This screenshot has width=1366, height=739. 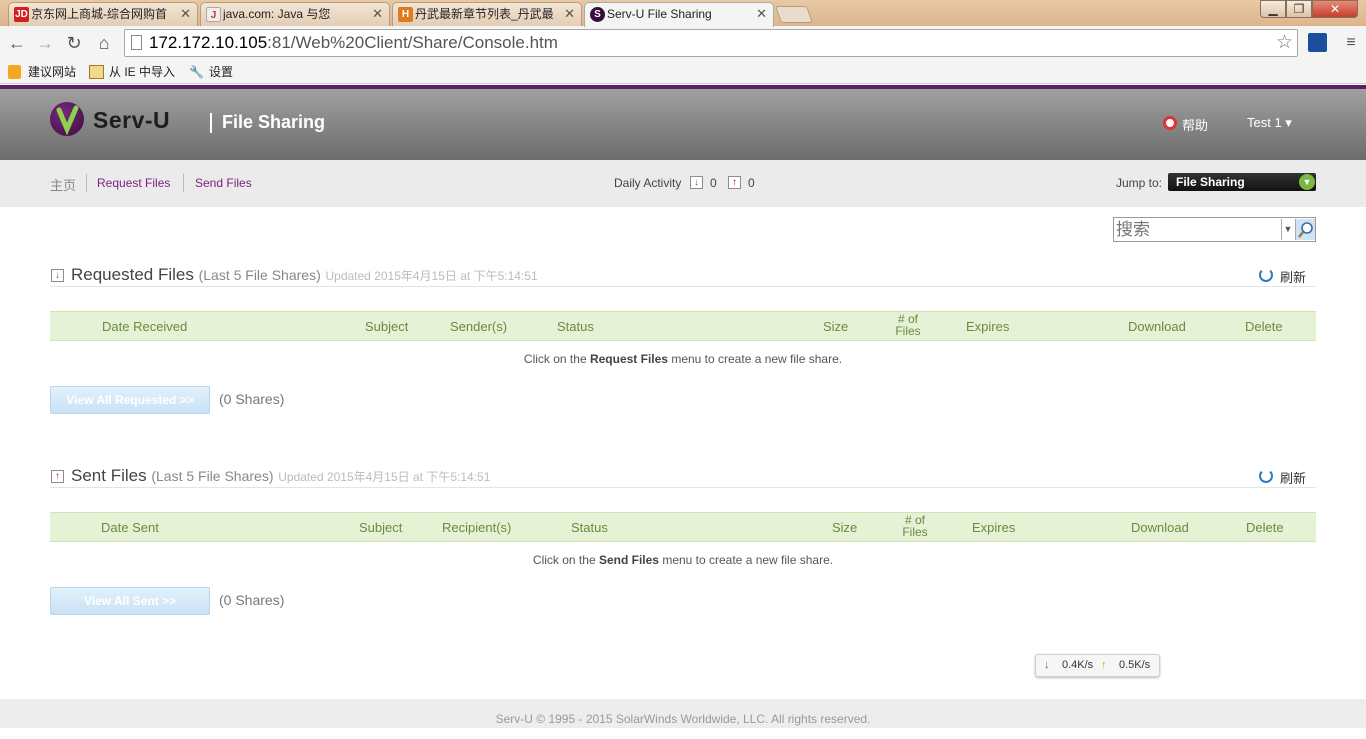 I want to click on app-title: File Sharing, so click(x=274, y=122).